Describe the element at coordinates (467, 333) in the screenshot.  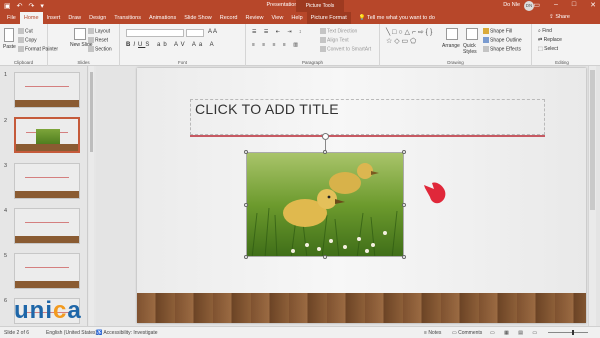
I see `comments-button: ▭ Comments` at that location.